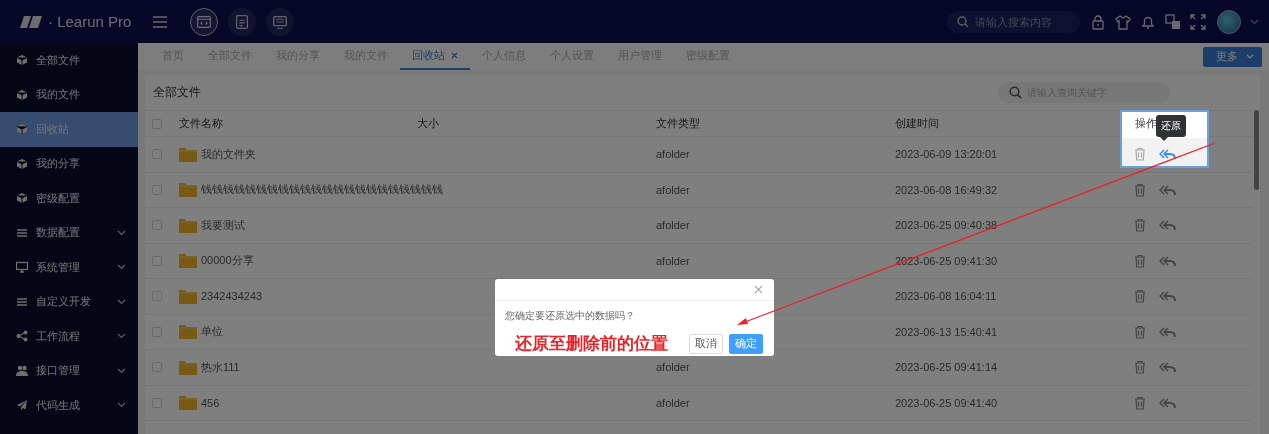  I want to click on file-name: 我的文件夹, so click(228, 154).